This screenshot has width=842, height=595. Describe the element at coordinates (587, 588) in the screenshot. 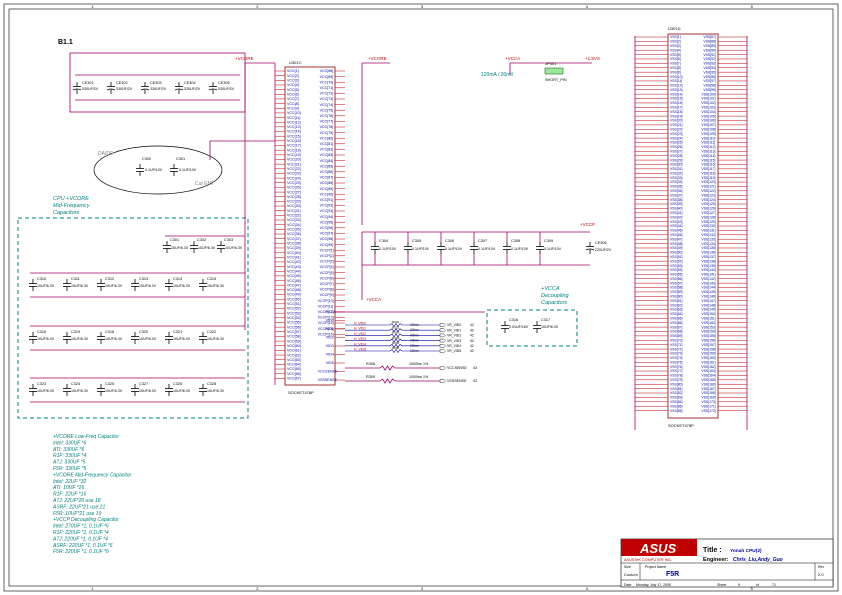

I see `zone-col-bottom: 4` at that location.